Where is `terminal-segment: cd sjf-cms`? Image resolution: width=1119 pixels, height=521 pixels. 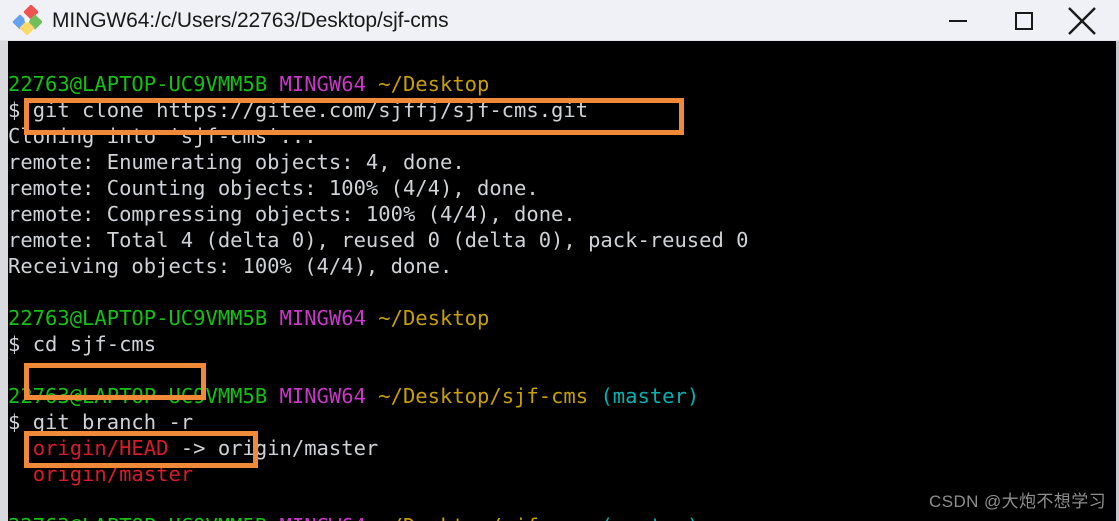 terminal-segment: cd sjf-cms is located at coordinates (94, 344).